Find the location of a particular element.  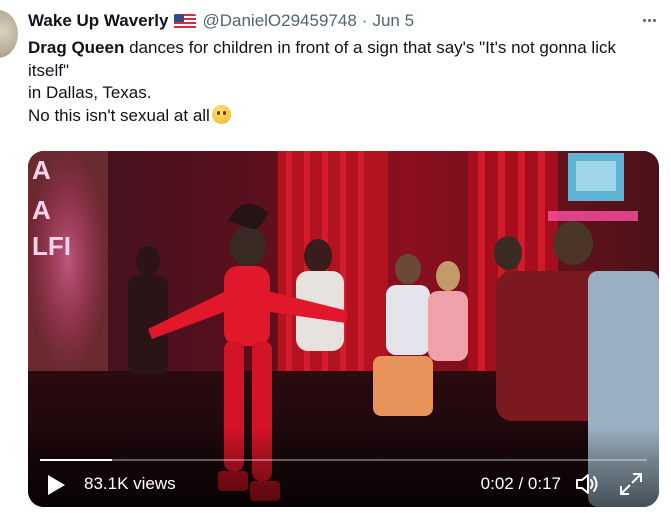

tweet-text-line-3: No this isn't sexual at all is located at coordinates (343, 116).